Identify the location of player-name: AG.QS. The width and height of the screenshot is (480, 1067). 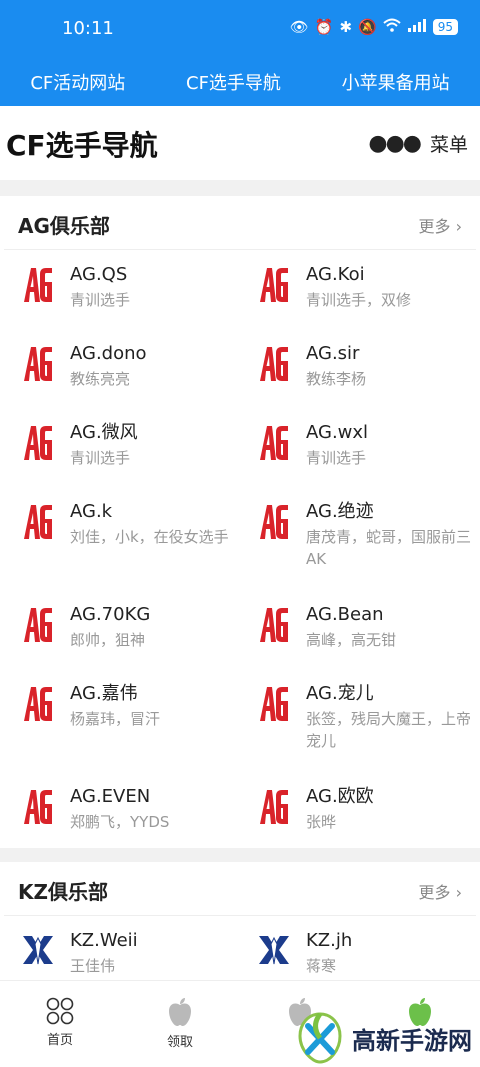
(99, 274).